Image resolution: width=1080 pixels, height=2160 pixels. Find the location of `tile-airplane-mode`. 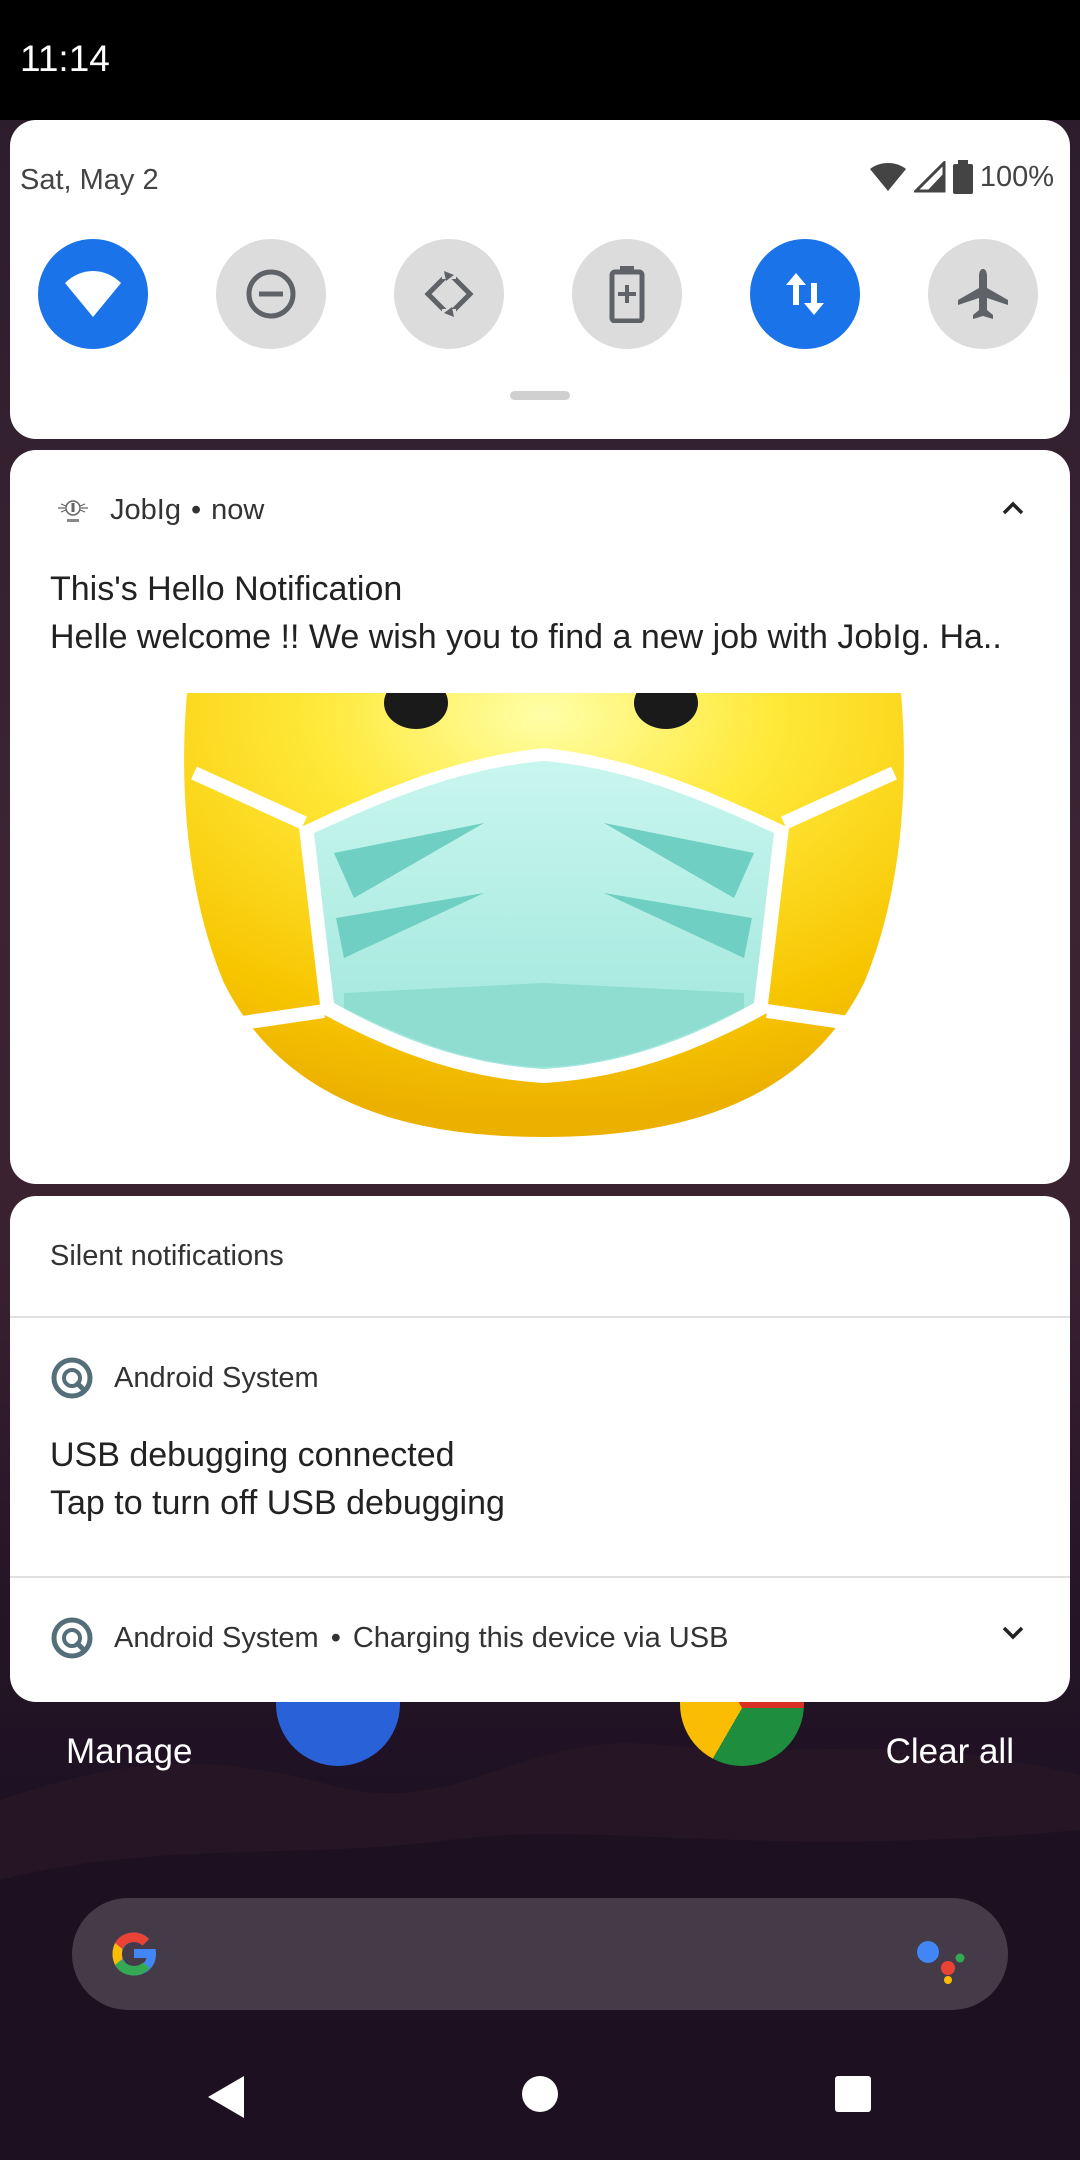

tile-airplane-mode is located at coordinates (983, 294).